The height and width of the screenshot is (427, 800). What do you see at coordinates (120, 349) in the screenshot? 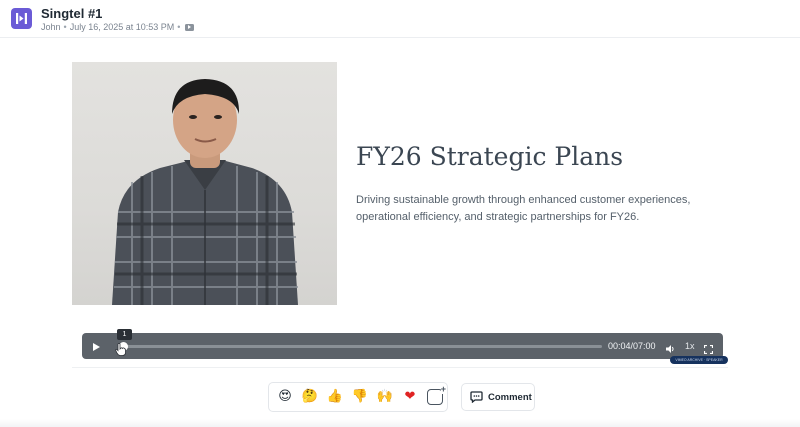
I see `hand-cursor-icon` at bounding box center [120, 349].